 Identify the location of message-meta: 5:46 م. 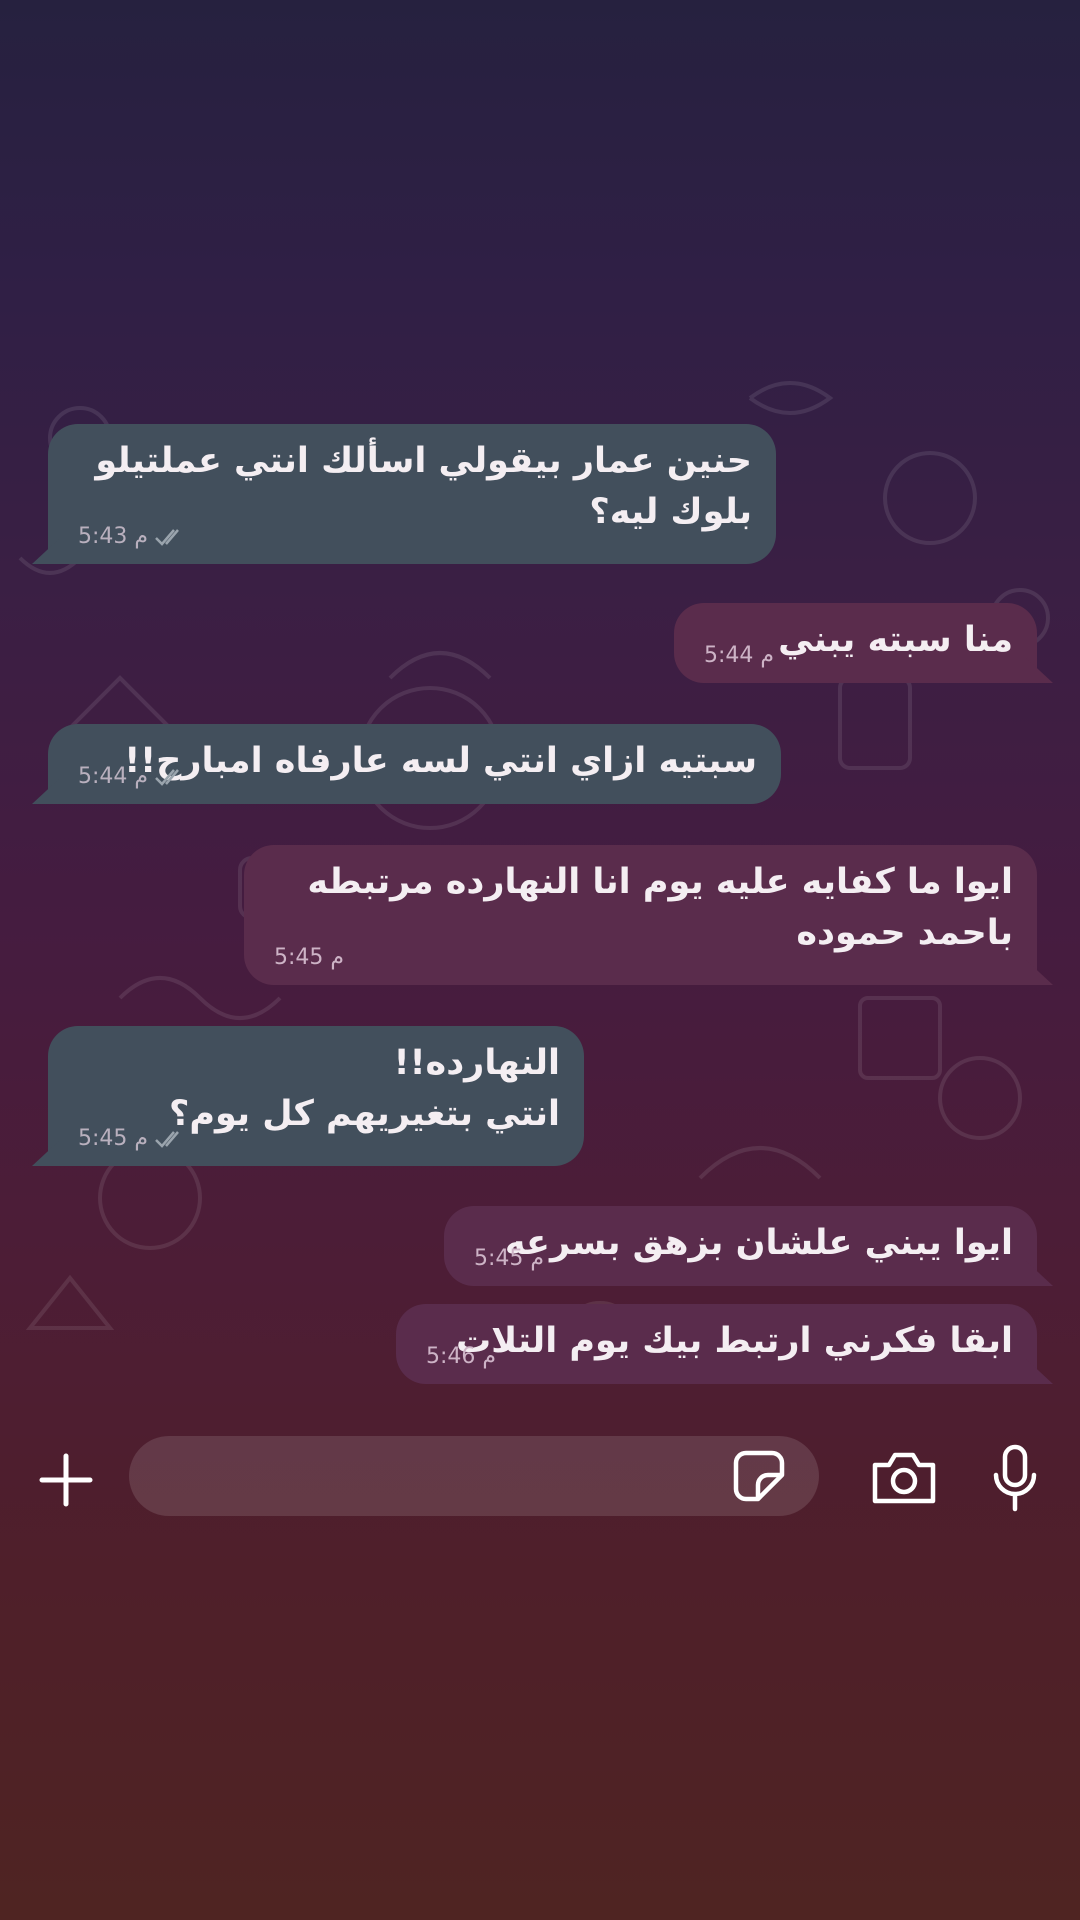
(461, 1357).